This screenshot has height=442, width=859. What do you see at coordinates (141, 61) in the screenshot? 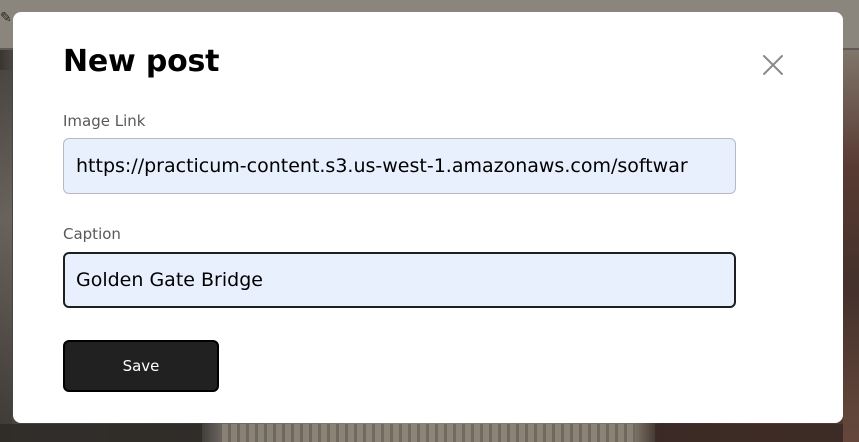
I see `modal-title: New post` at bounding box center [141, 61].